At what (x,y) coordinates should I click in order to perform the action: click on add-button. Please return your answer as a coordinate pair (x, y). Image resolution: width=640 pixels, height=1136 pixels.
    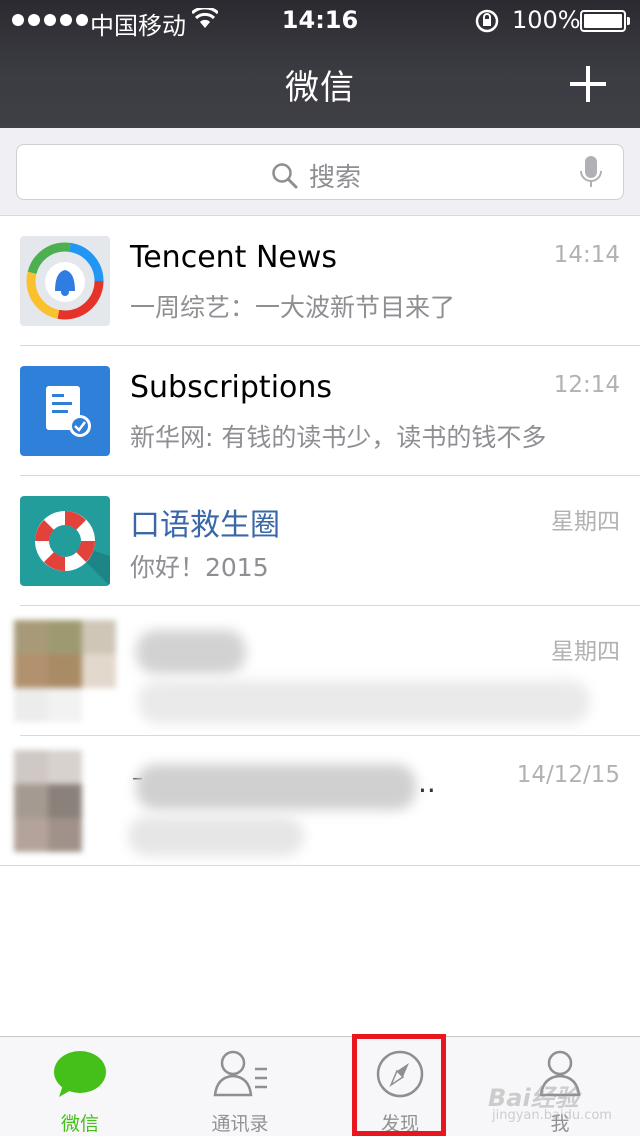
    Looking at the image, I should click on (588, 84).